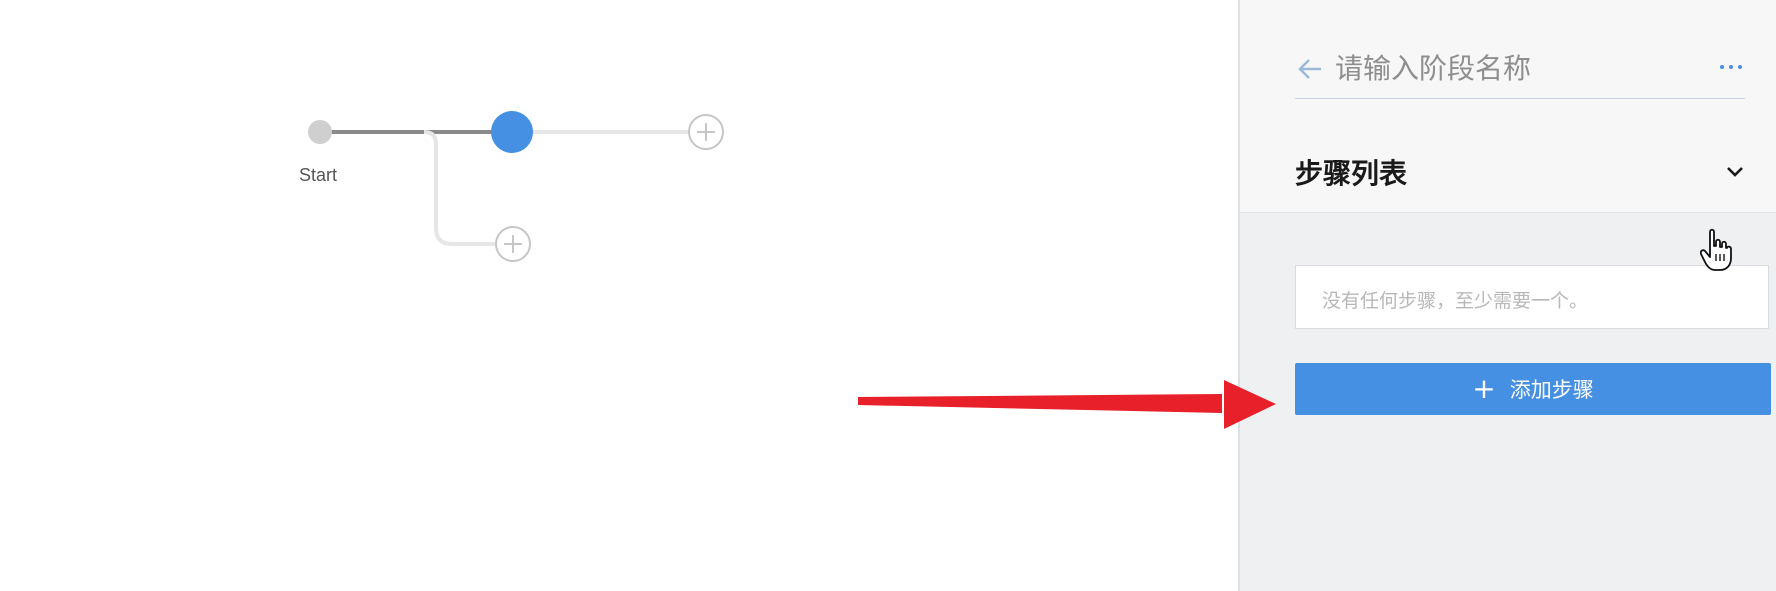  I want to click on hand-cursor-icon, so click(1716, 249).